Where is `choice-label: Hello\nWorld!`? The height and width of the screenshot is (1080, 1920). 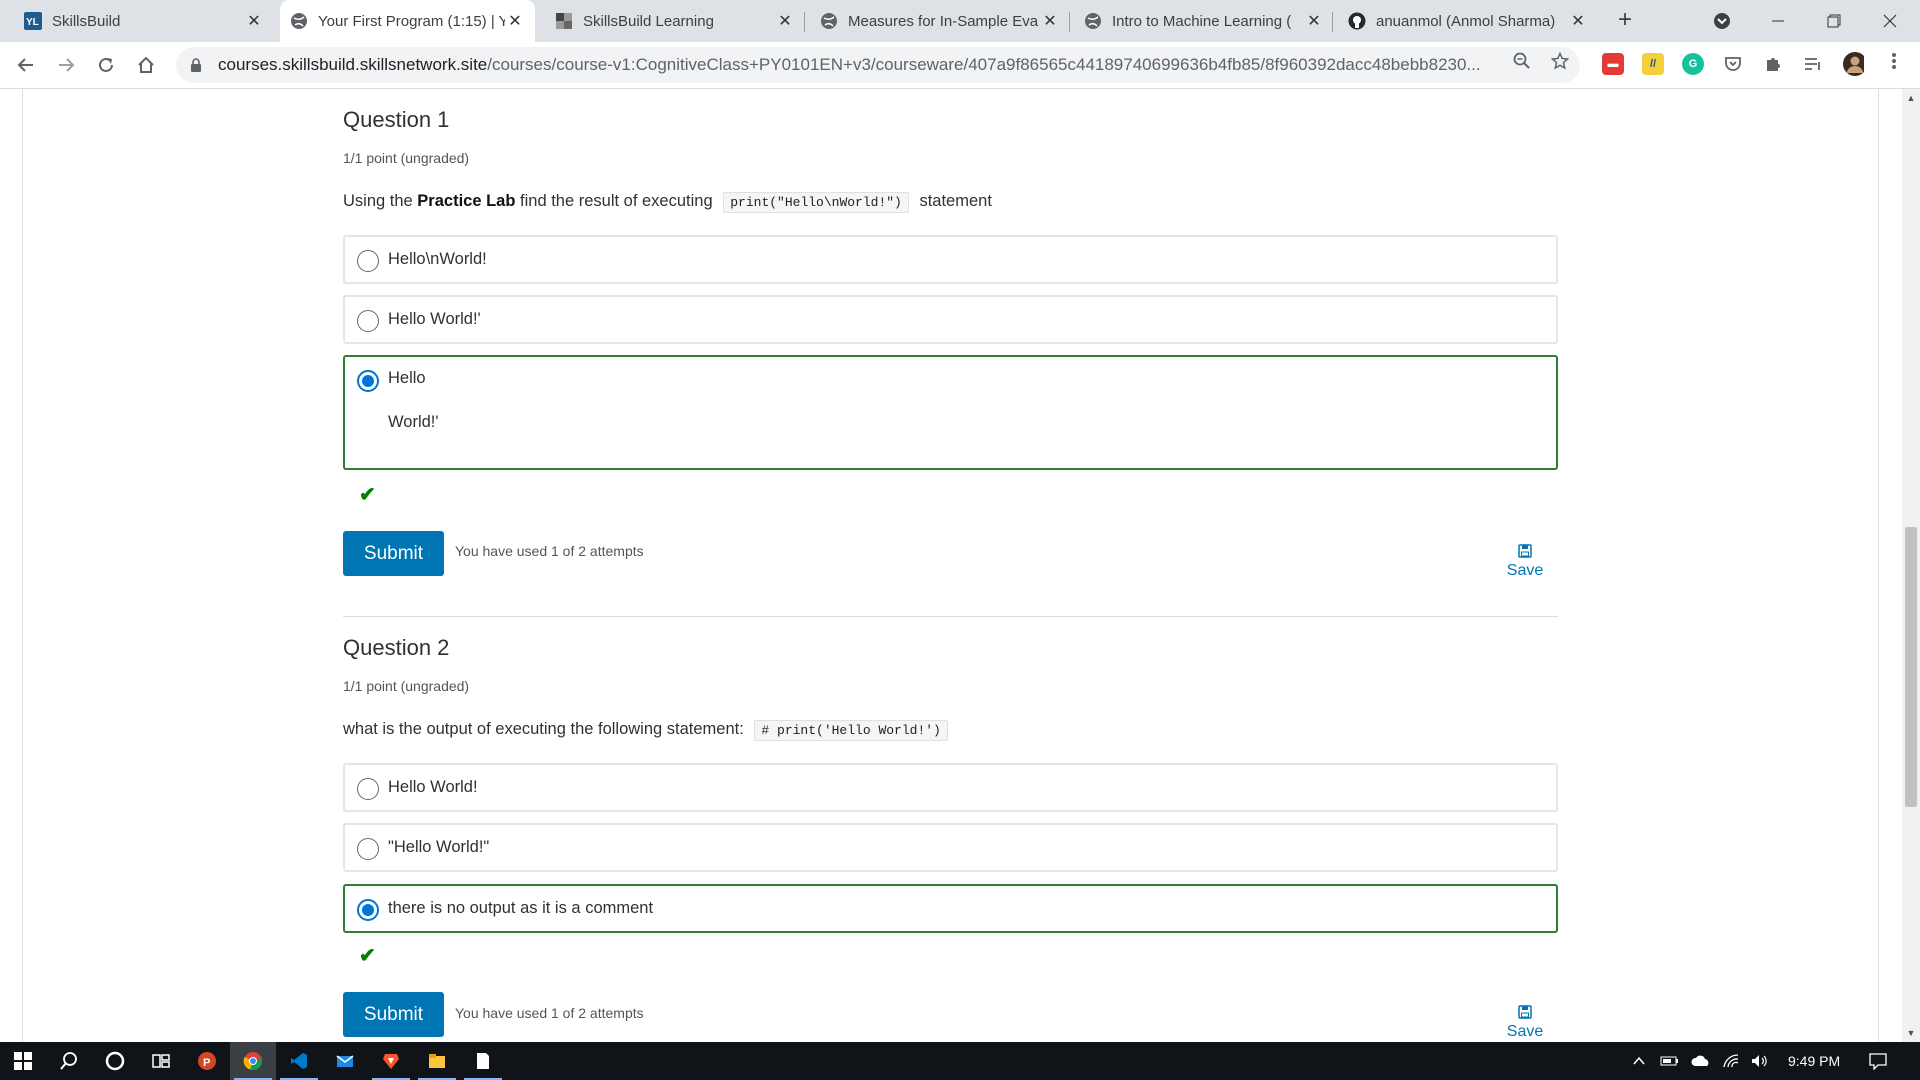 choice-label: Hello\nWorld! is located at coordinates (437, 259).